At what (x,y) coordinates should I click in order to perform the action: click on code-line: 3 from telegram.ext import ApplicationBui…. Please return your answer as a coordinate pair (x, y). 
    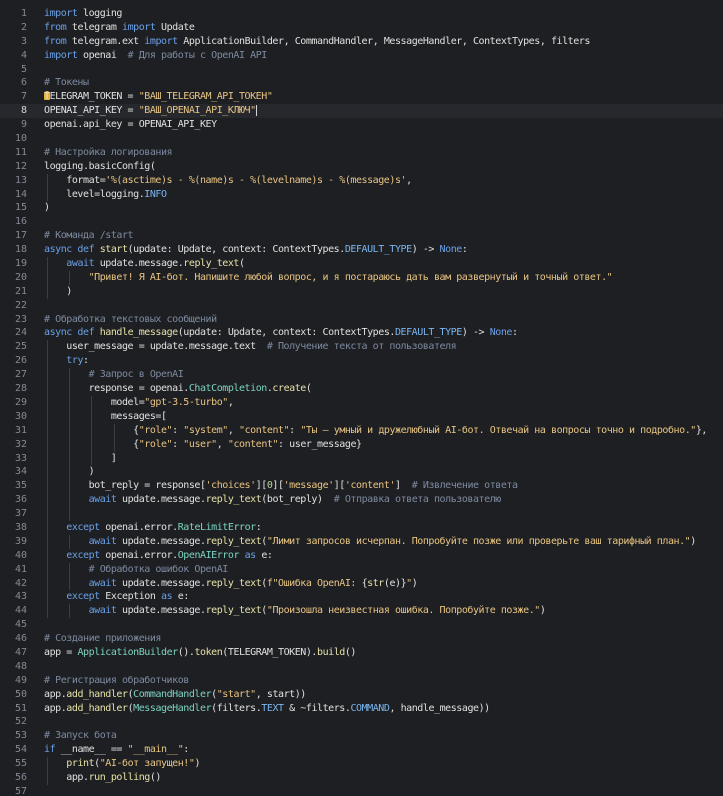
    Looking at the image, I should click on (361, 42).